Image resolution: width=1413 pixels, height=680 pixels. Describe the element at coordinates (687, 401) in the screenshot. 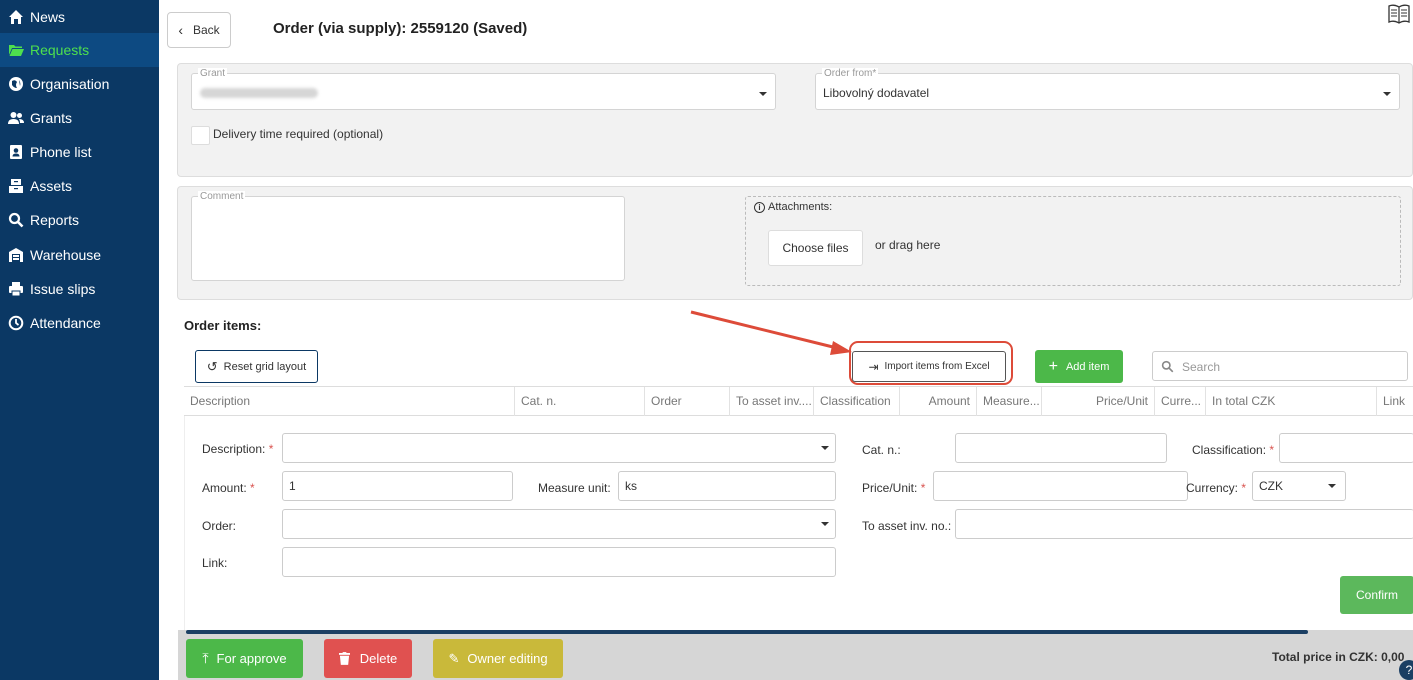

I see `column-order: Order` at that location.